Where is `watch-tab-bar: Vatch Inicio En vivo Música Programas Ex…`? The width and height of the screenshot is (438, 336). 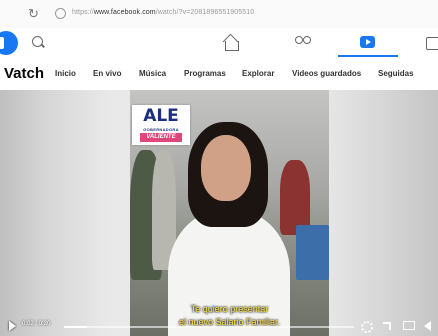
watch-tab-bar: Vatch Inicio En vivo Música Programas Ex… is located at coordinates (219, 74).